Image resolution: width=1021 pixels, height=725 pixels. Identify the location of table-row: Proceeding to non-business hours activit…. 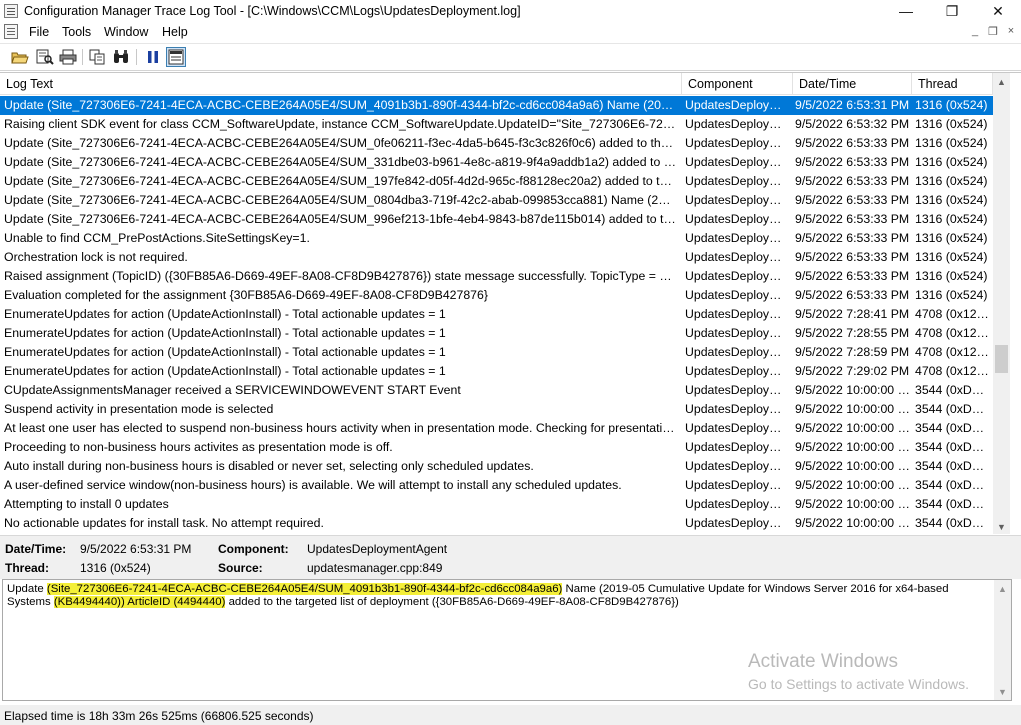
(496, 447).